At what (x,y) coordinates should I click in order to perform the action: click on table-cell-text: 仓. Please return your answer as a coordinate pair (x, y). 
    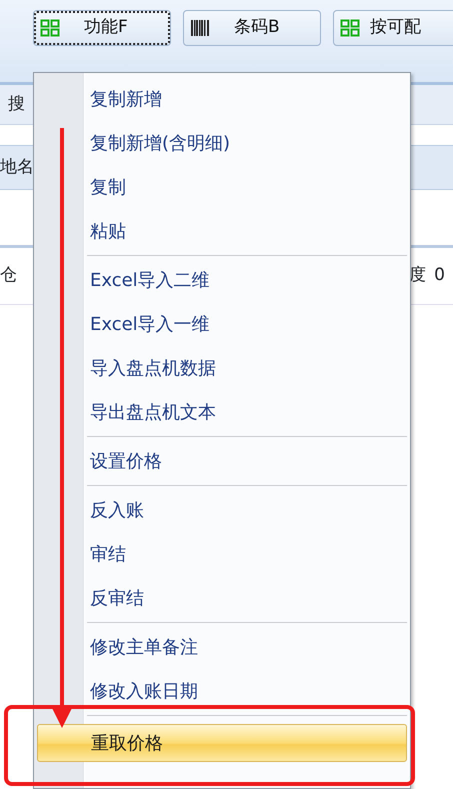
    Looking at the image, I should click on (8, 276).